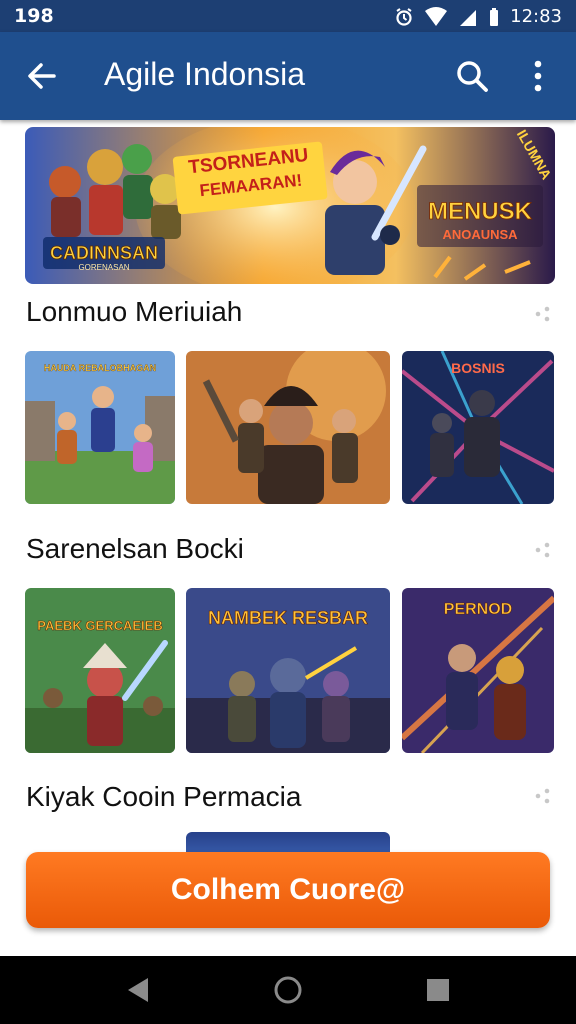 This screenshot has width=576, height=1024. Describe the element at coordinates (494, 16) in the screenshot. I see `battery-icon` at that location.